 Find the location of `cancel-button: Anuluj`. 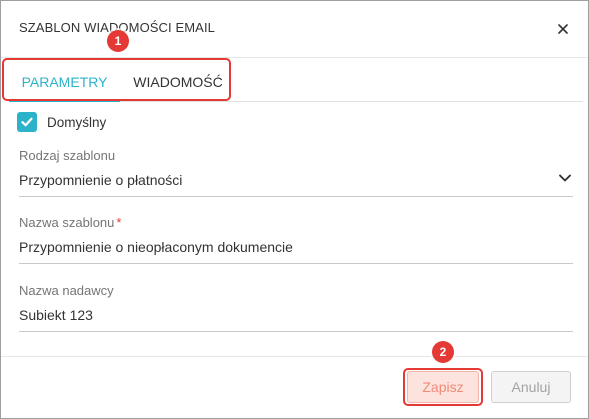

cancel-button: Anuluj is located at coordinates (531, 387).